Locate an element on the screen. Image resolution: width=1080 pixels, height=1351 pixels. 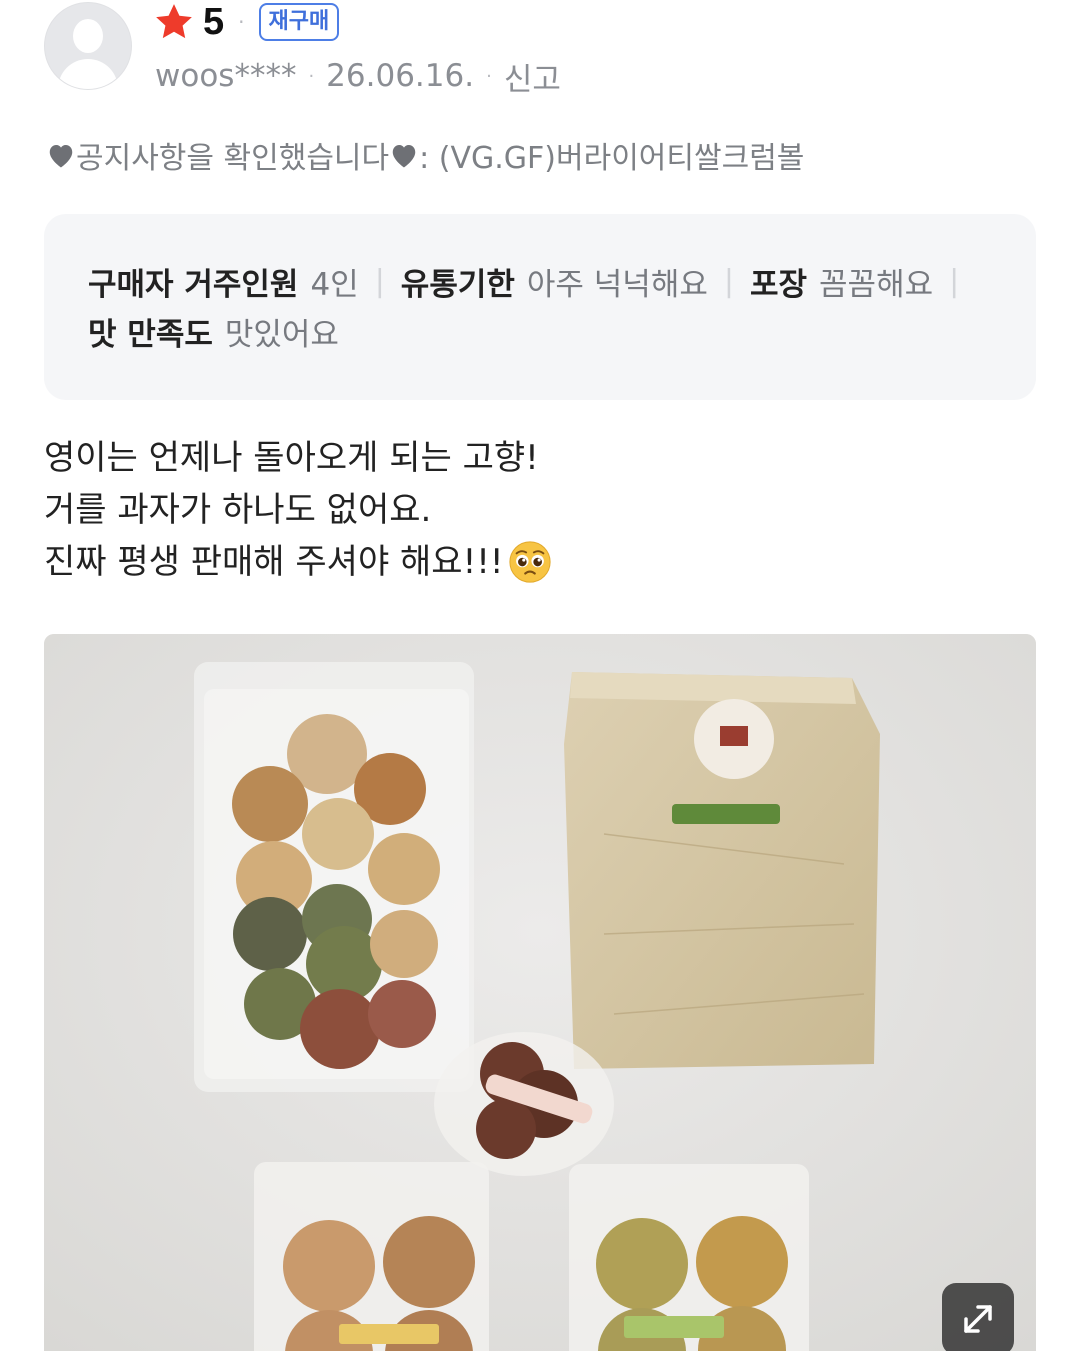
survey-label: 포장 is located at coordinates (778, 284).